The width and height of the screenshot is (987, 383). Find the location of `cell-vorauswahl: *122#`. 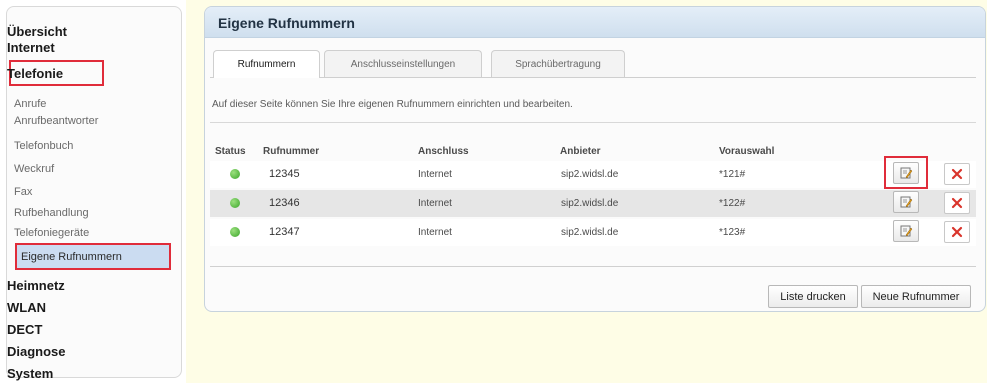

cell-vorauswahl: *122# is located at coordinates (732, 203).